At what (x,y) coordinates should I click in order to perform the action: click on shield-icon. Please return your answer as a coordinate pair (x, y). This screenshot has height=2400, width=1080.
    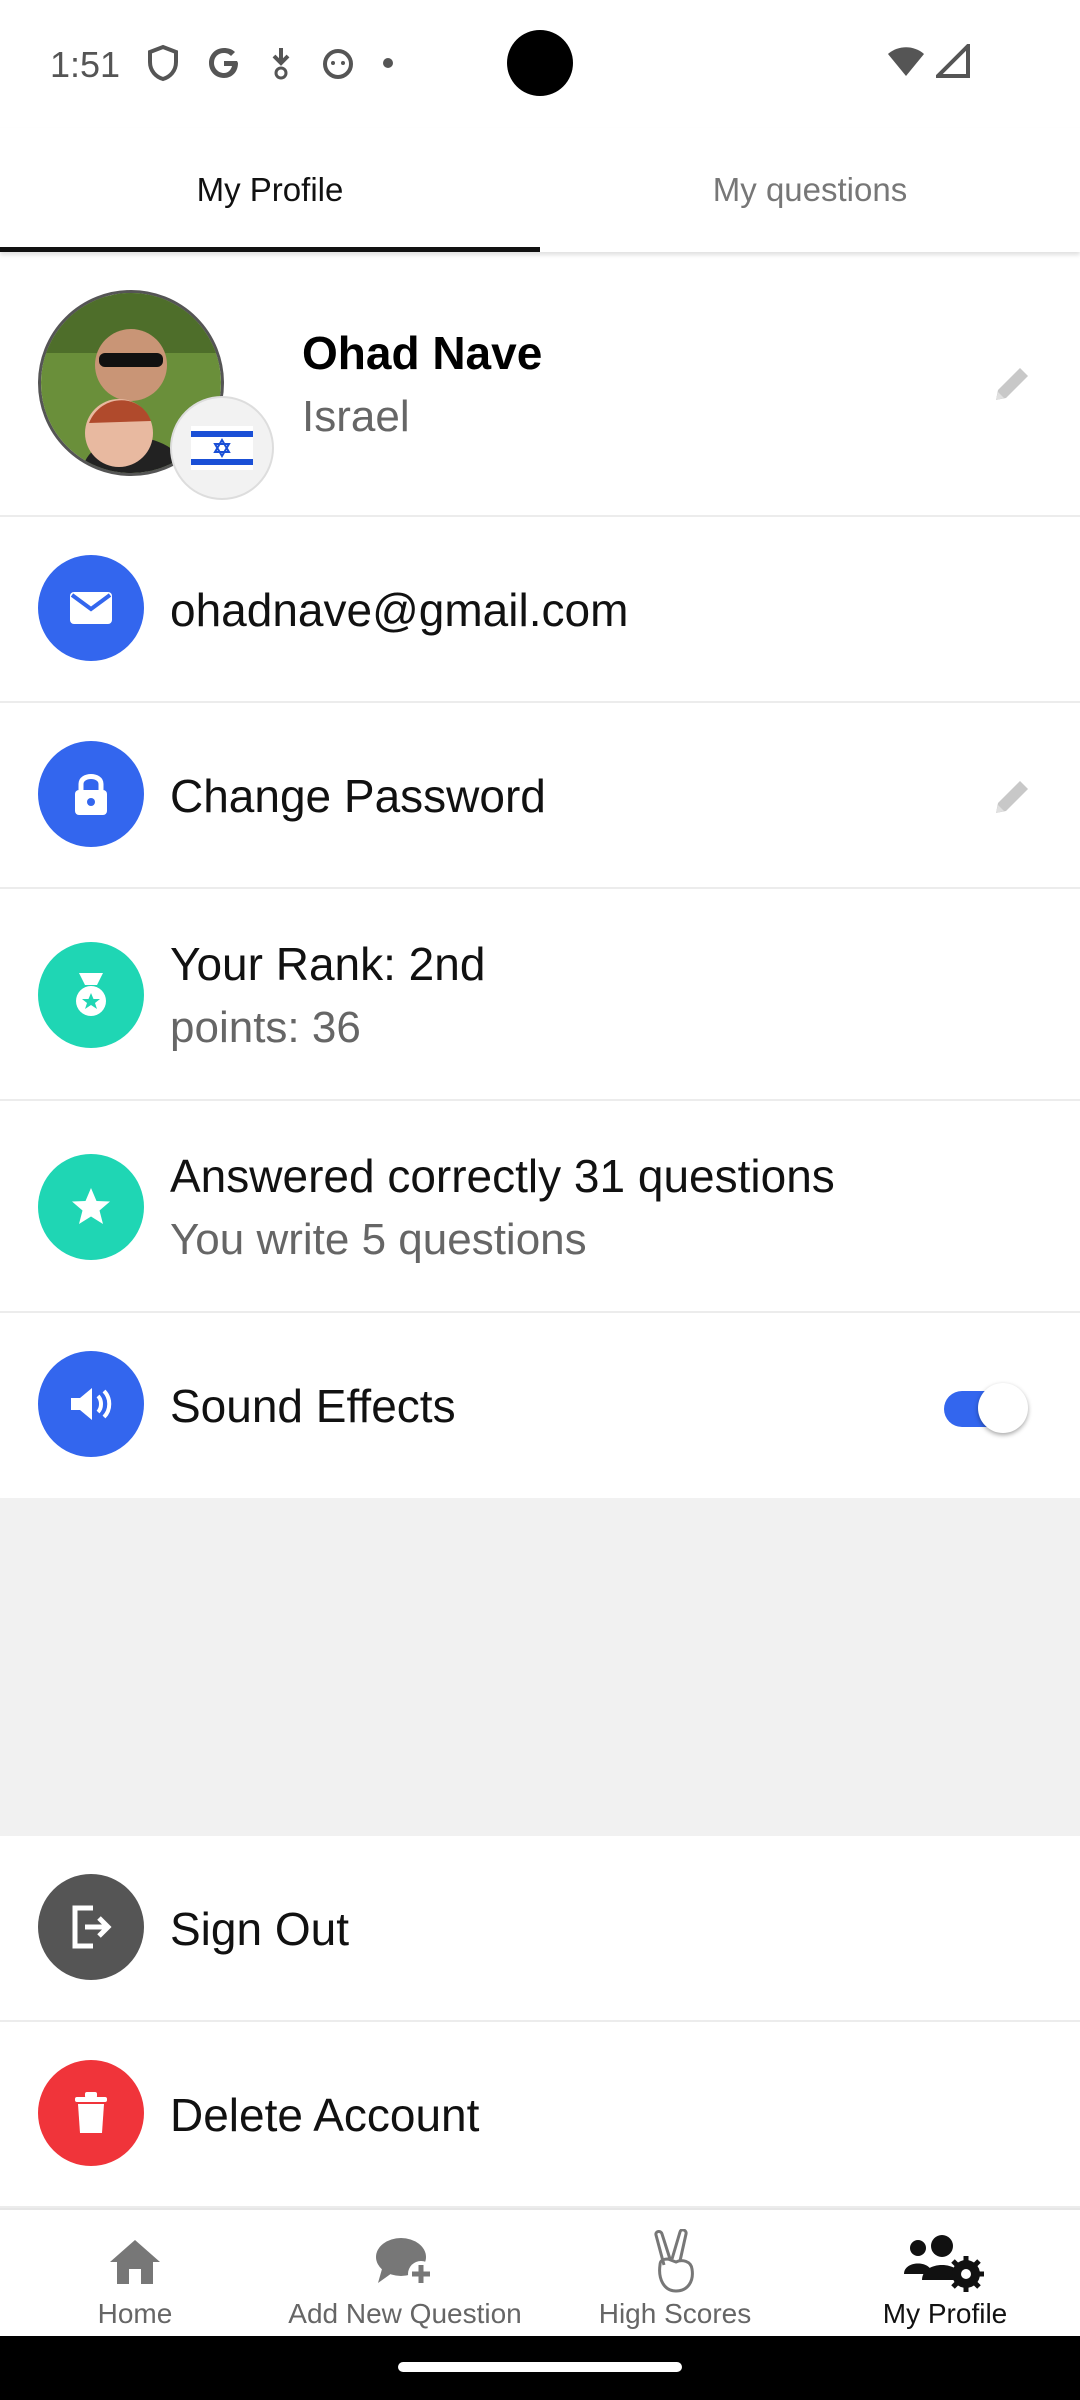
    Looking at the image, I should click on (163, 63).